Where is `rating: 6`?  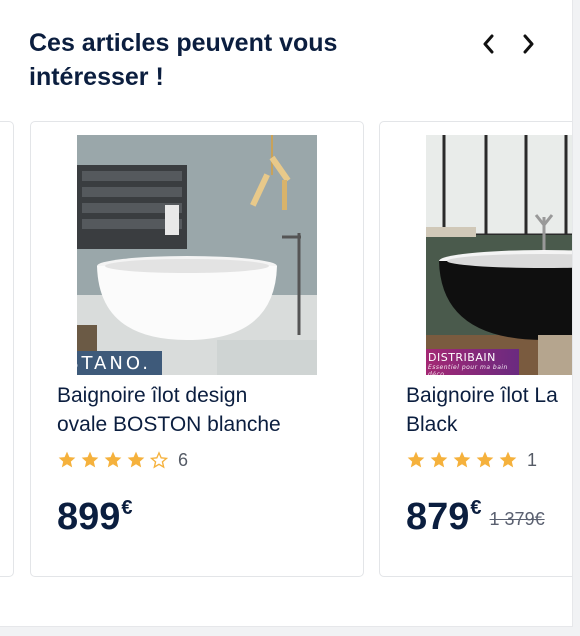 rating: 6 is located at coordinates (122, 460).